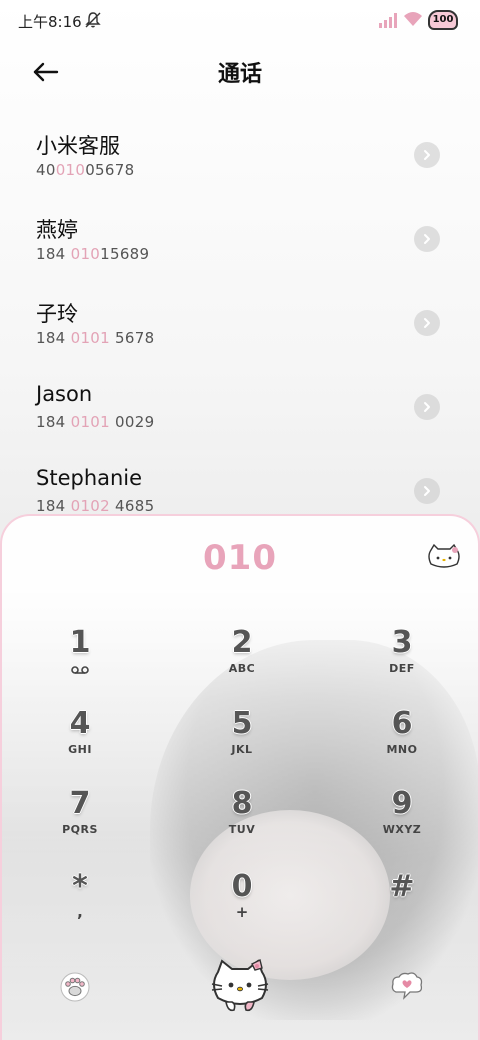 The image size is (480, 1040). I want to click on key-1: 1, so click(80, 661).